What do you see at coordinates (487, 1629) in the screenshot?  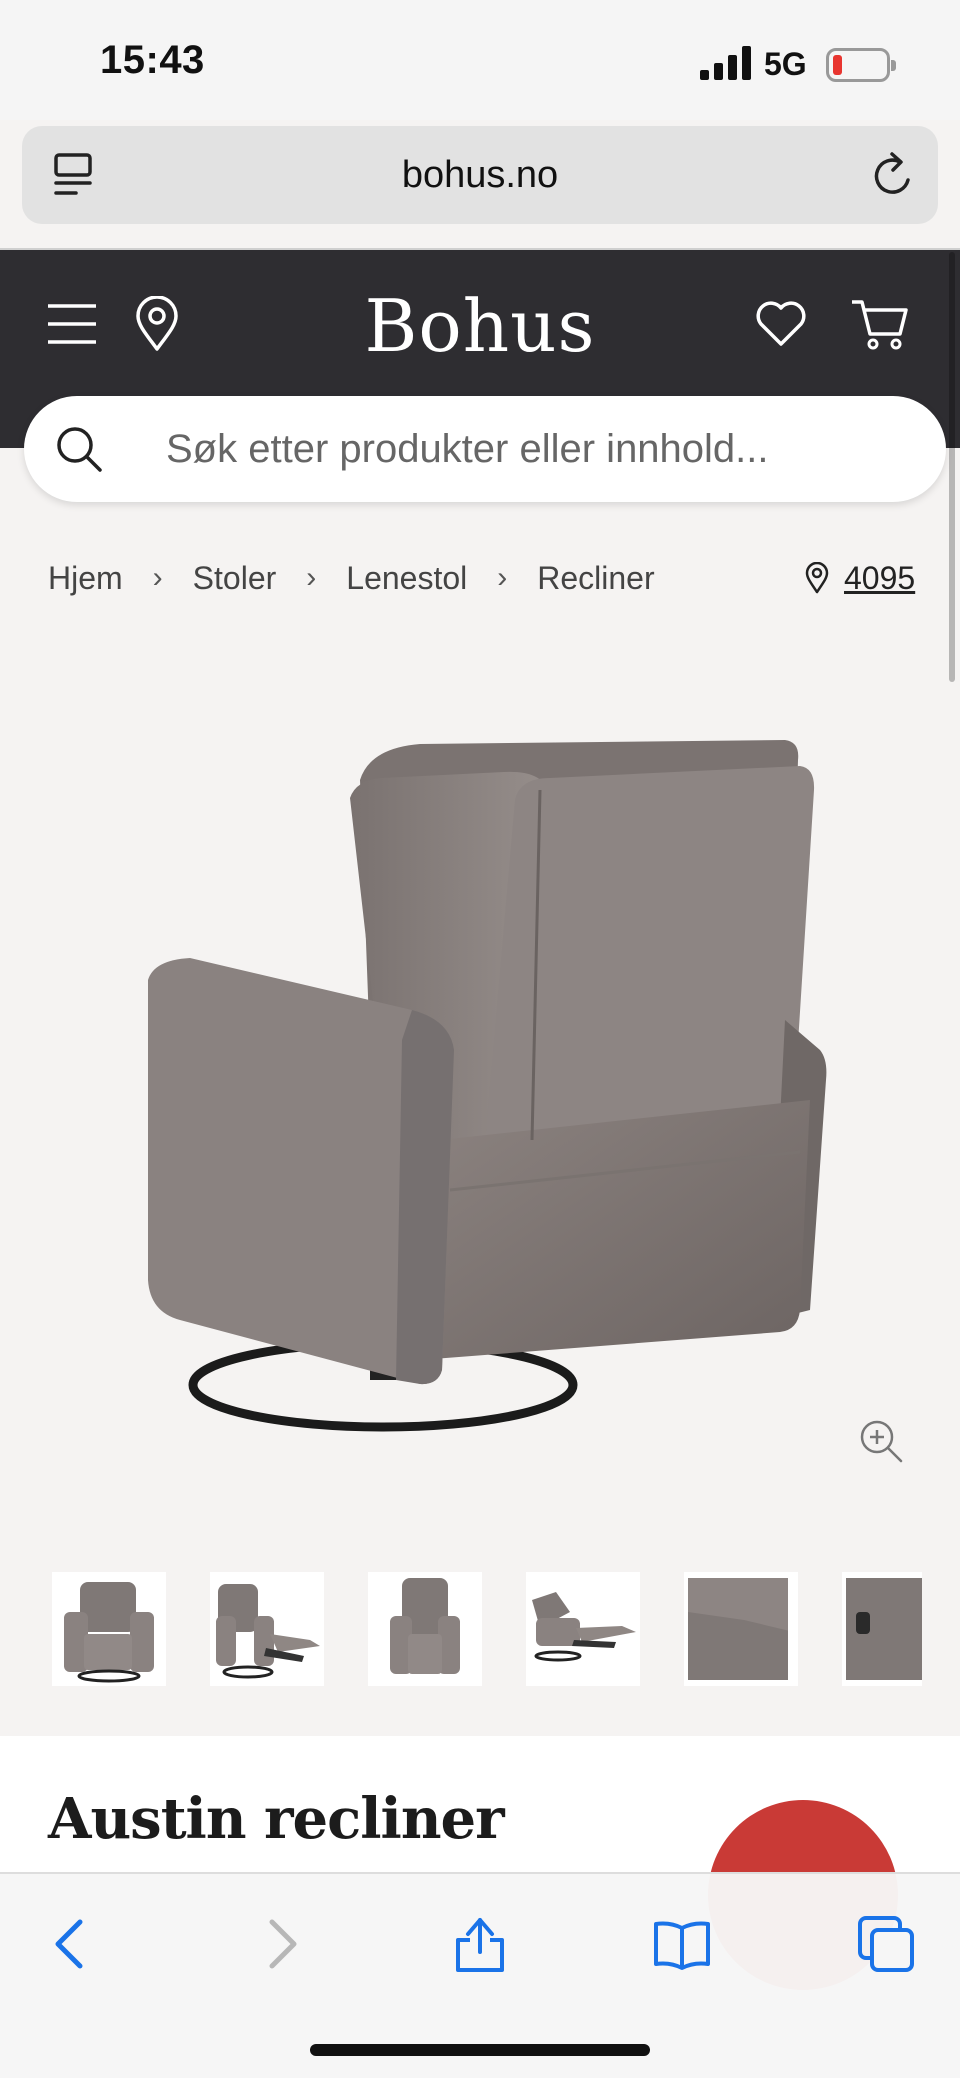 I see `thumbnail-strip` at bounding box center [487, 1629].